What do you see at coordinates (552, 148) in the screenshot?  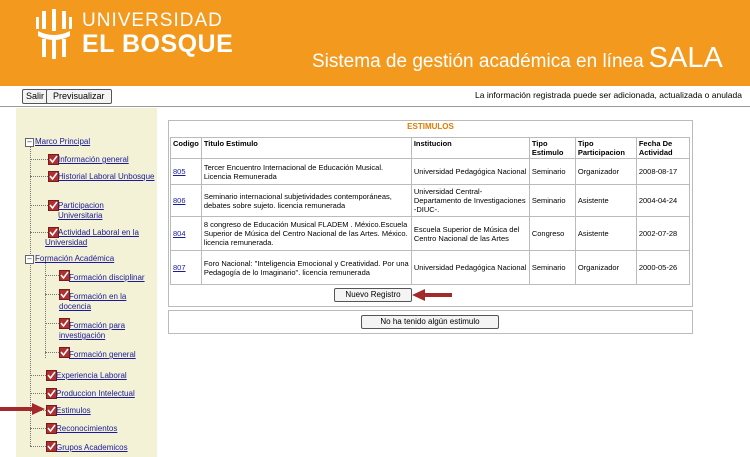 I see `column-header: Tipo Estimulo` at bounding box center [552, 148].